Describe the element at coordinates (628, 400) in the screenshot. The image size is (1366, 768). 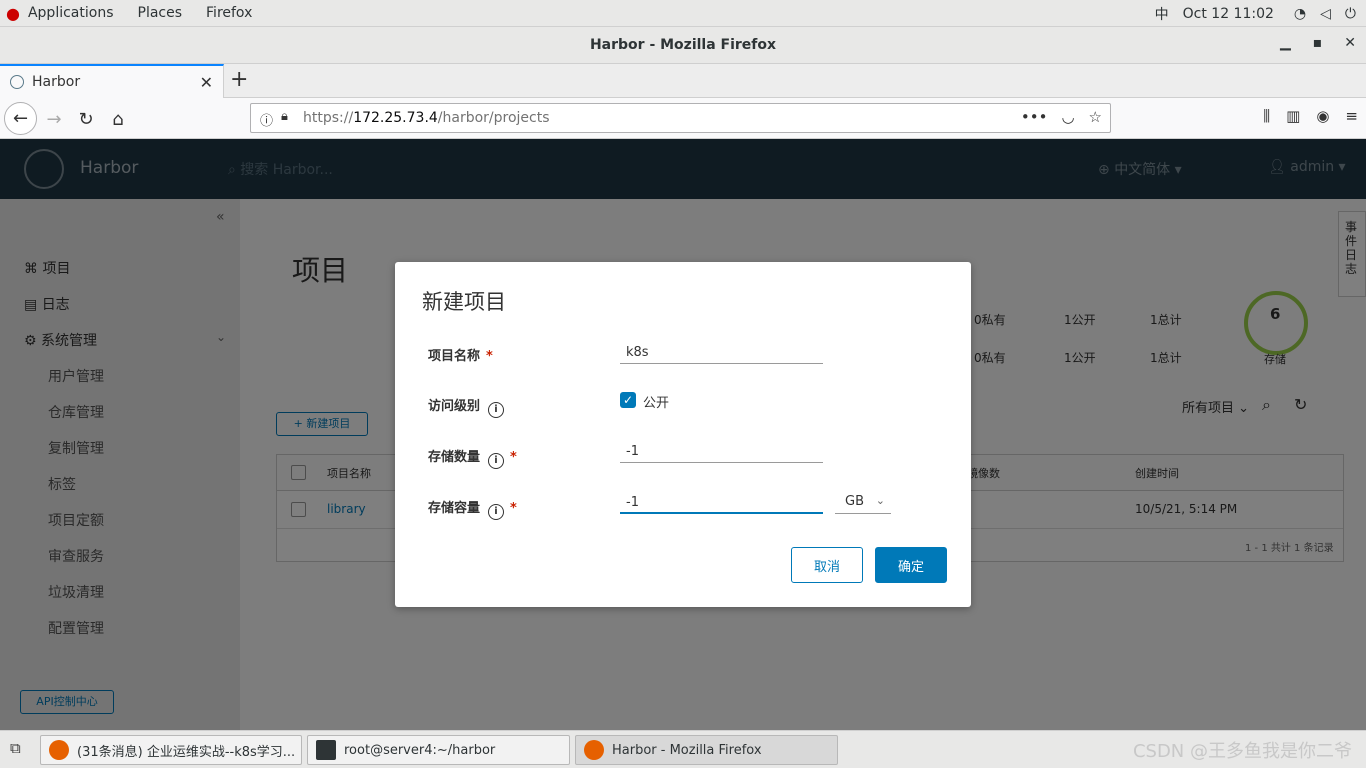
I see `public-checkbox: ✓` at that location.